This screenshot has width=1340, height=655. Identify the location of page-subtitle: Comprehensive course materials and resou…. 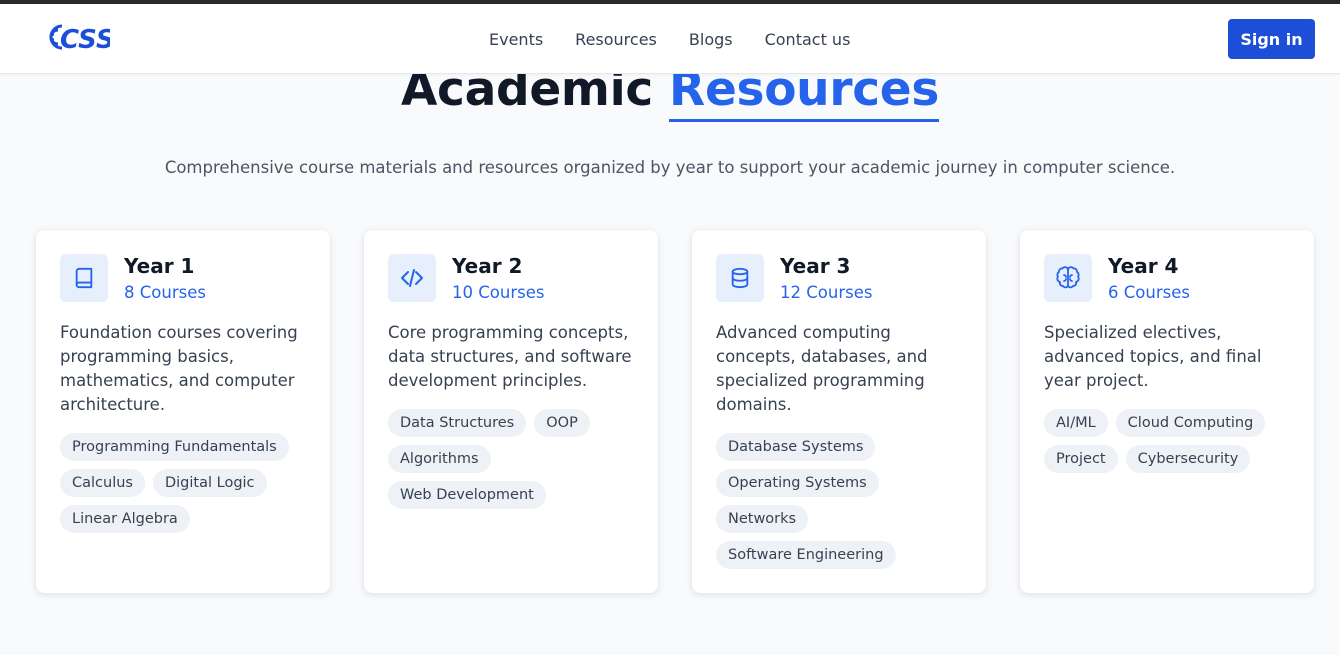
(670, 167).